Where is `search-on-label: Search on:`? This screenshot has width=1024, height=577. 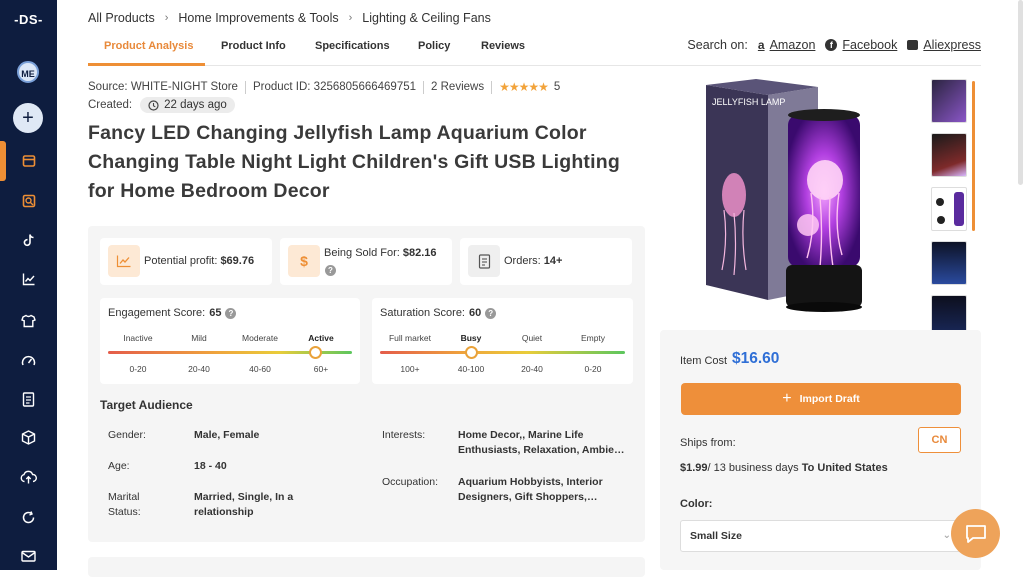
search-on-label: Search on: is located at coordinates (717, 45).